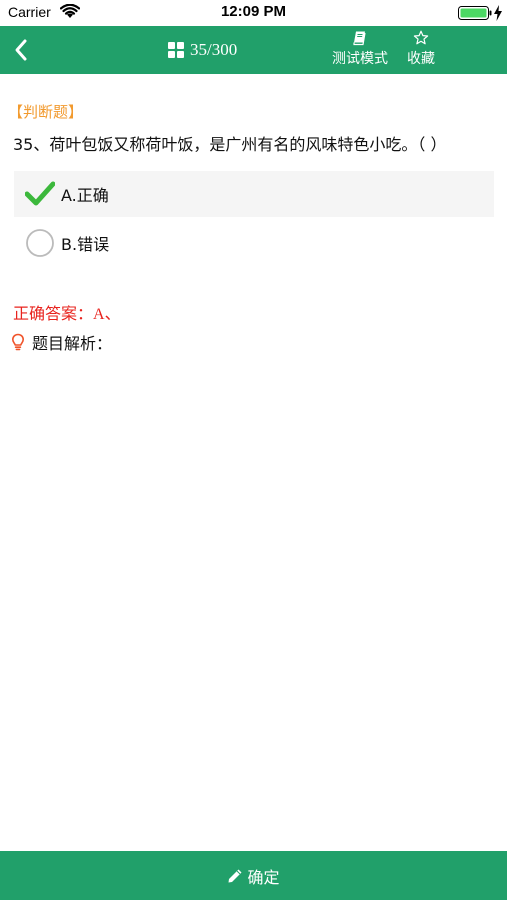  I want to click on grid-icon, so click(176, 50).